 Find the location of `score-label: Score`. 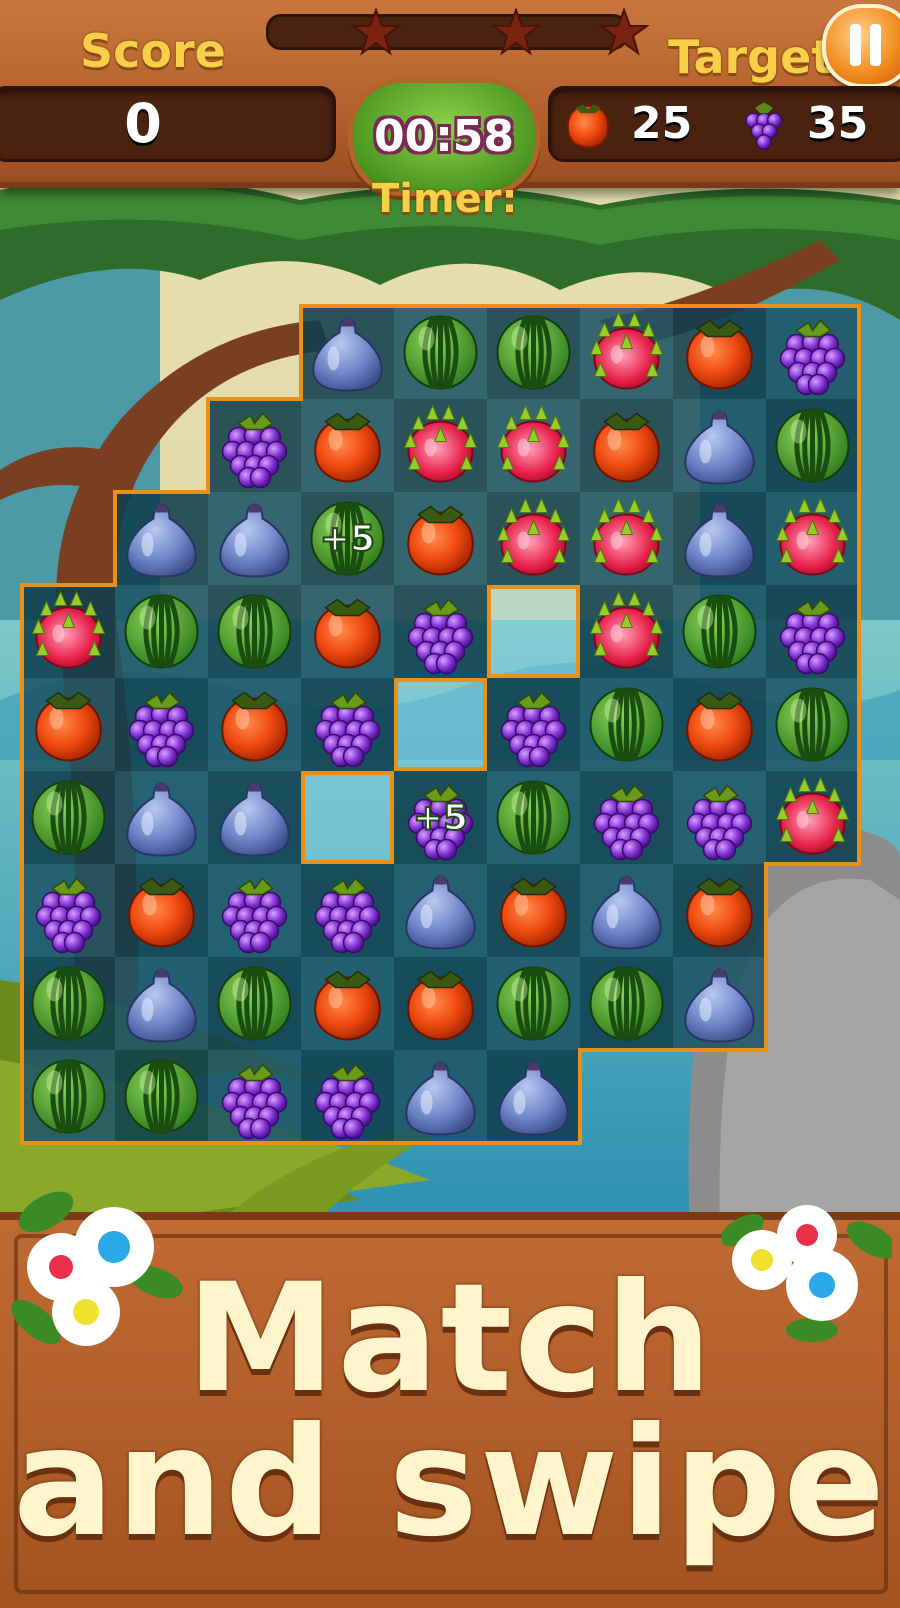

score-label: Score is located at coordinates (153, 51).